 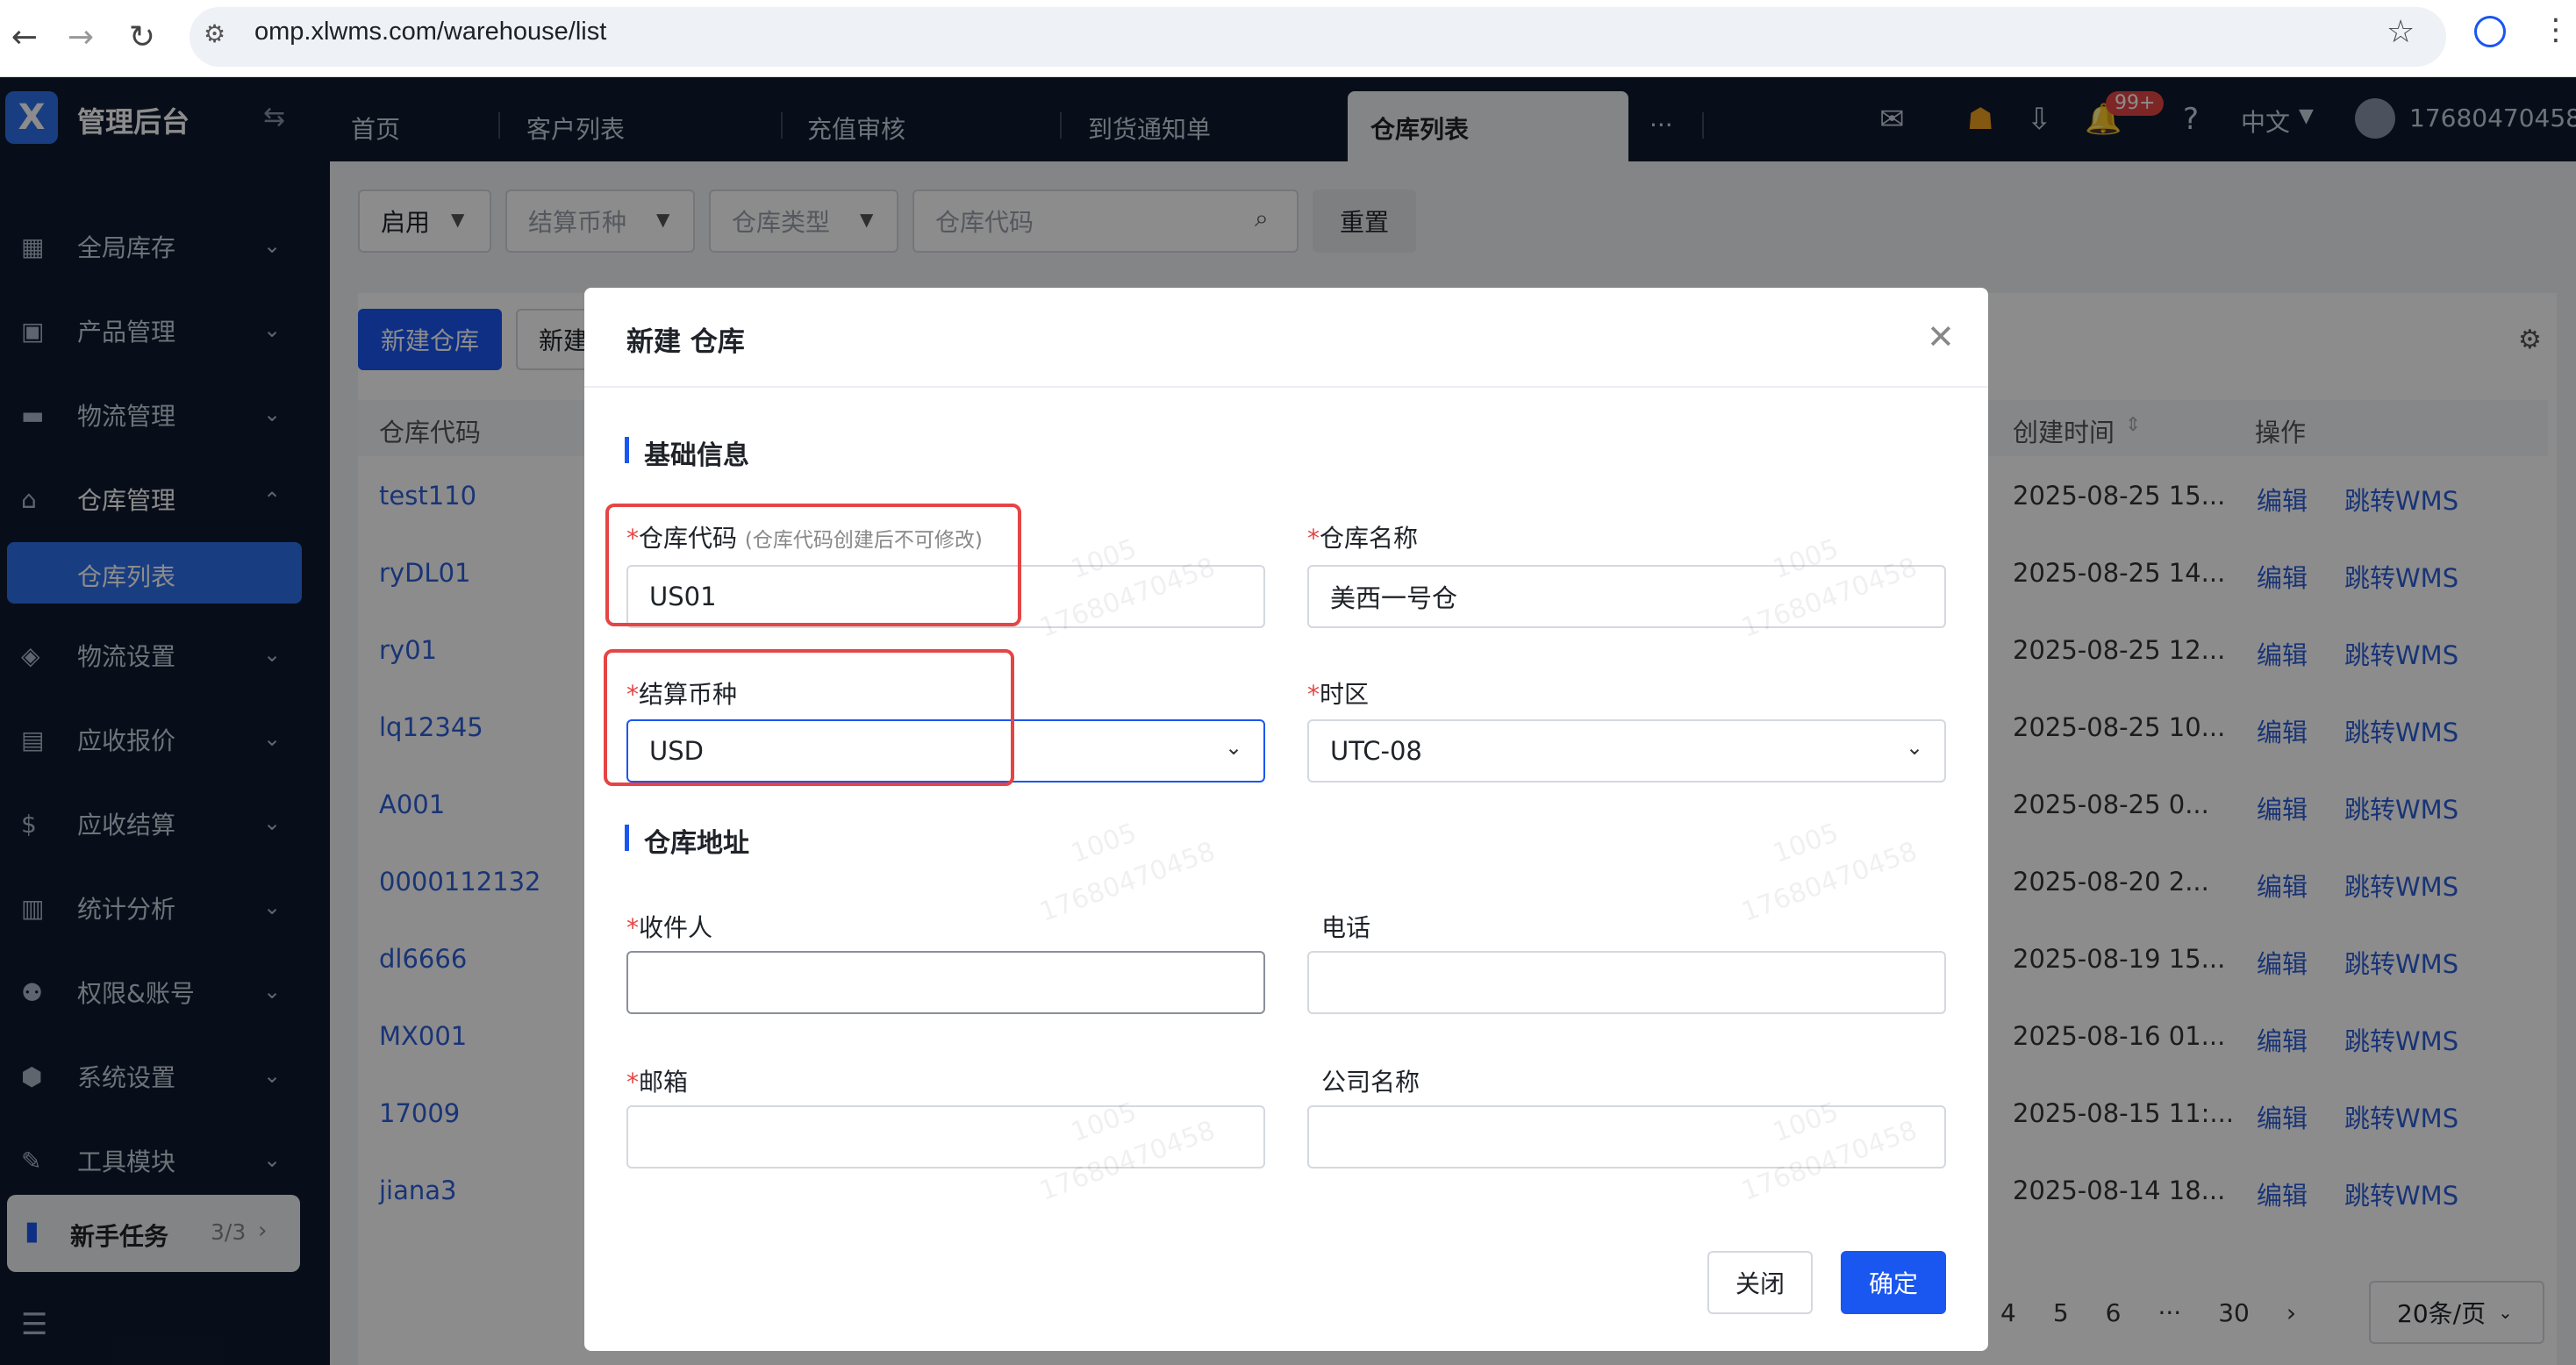 What do you see at coordinates (685, 342) in the screenshot?
I see `modal-title: 新建 仓库` at bounding box center [685, 342].